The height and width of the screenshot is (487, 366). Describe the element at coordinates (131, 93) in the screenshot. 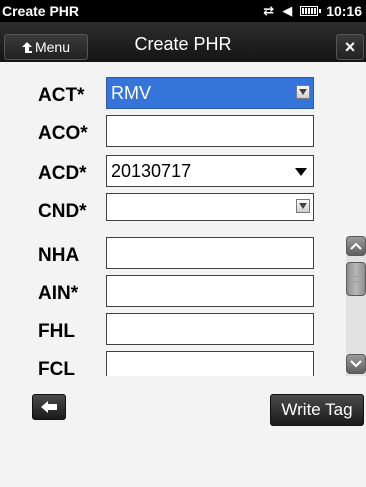

I see `field-value: RMV` at that location.